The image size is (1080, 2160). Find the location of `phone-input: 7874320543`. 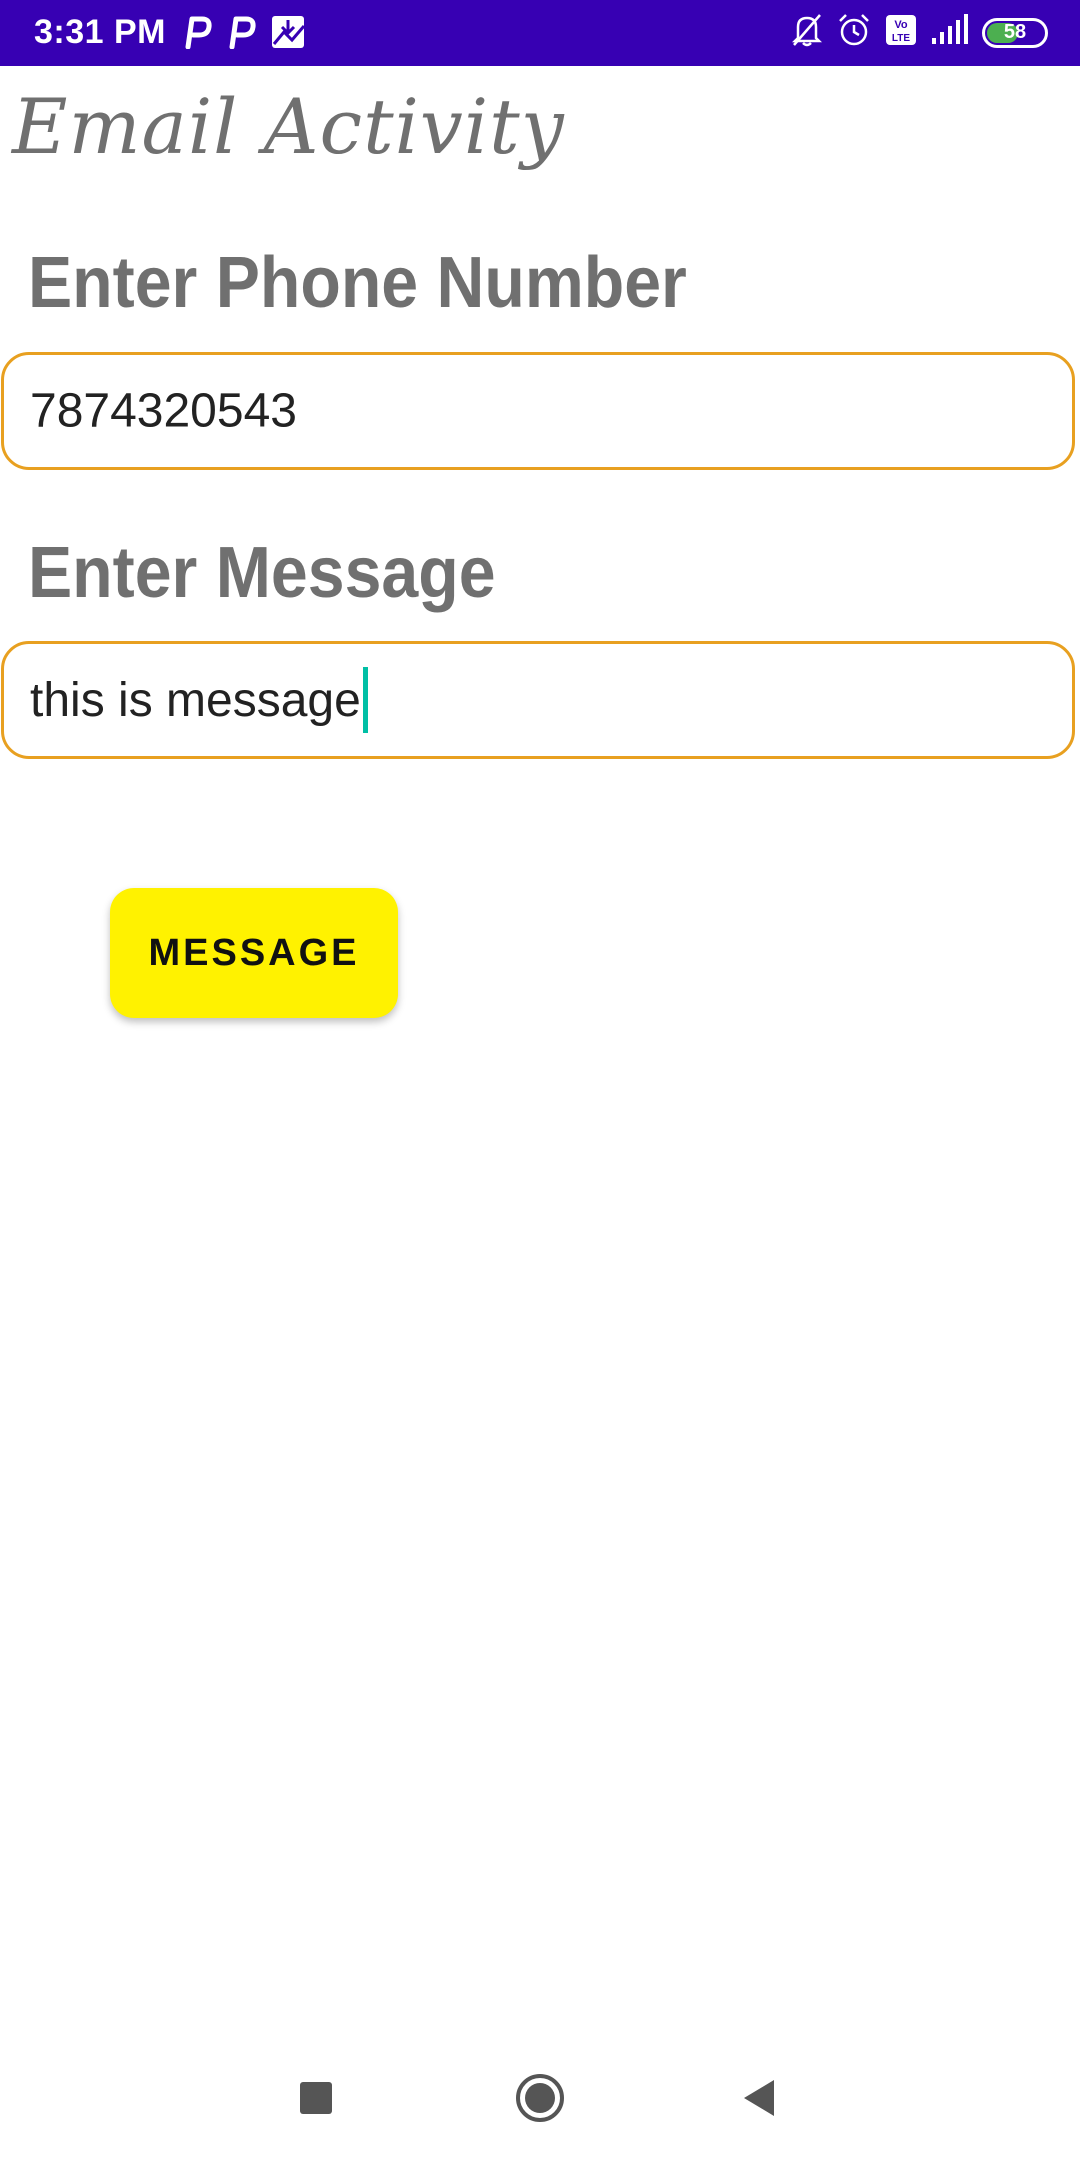

phone-input: 7874320543 is located at coordinates (538, 411).